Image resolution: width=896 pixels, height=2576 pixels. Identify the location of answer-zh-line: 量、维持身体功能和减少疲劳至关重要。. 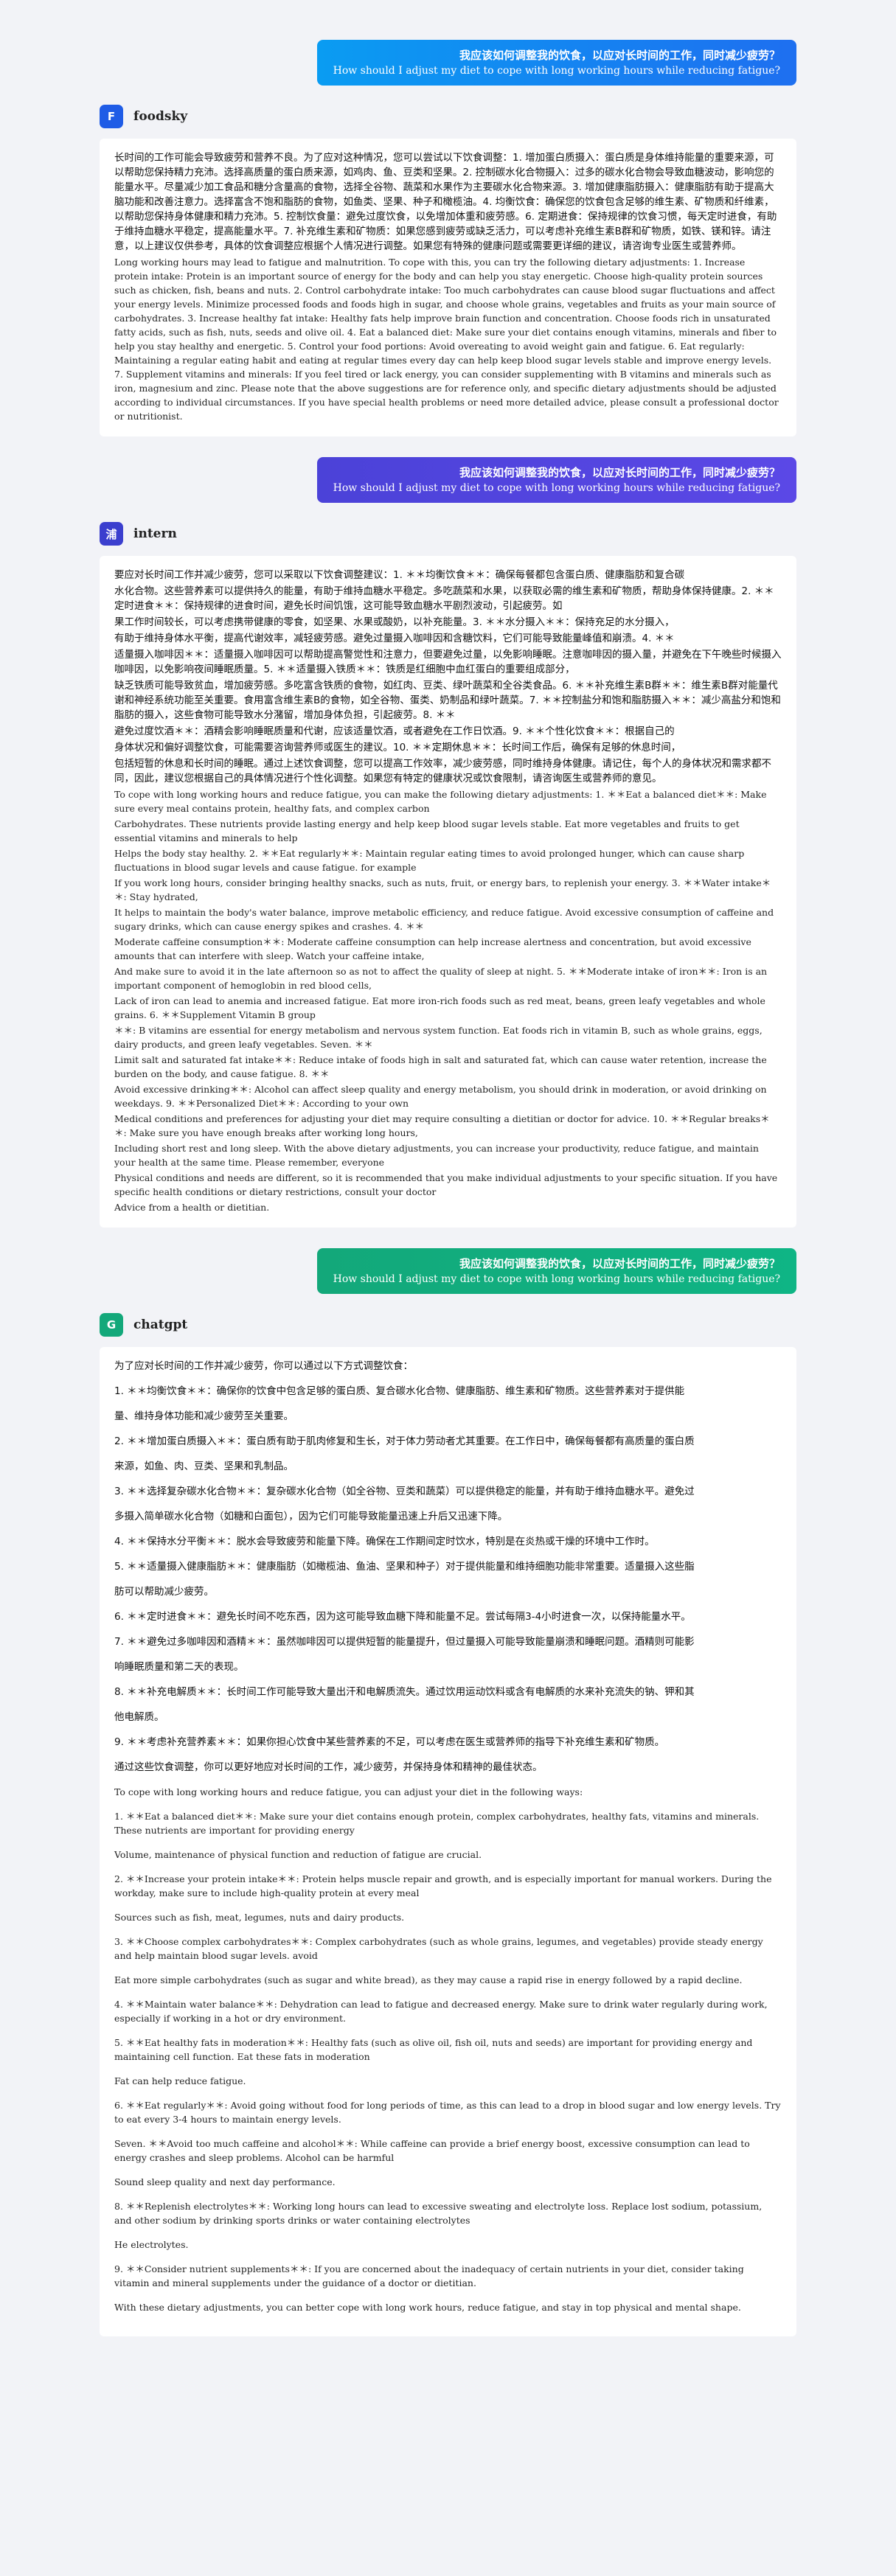
(204, 1416).